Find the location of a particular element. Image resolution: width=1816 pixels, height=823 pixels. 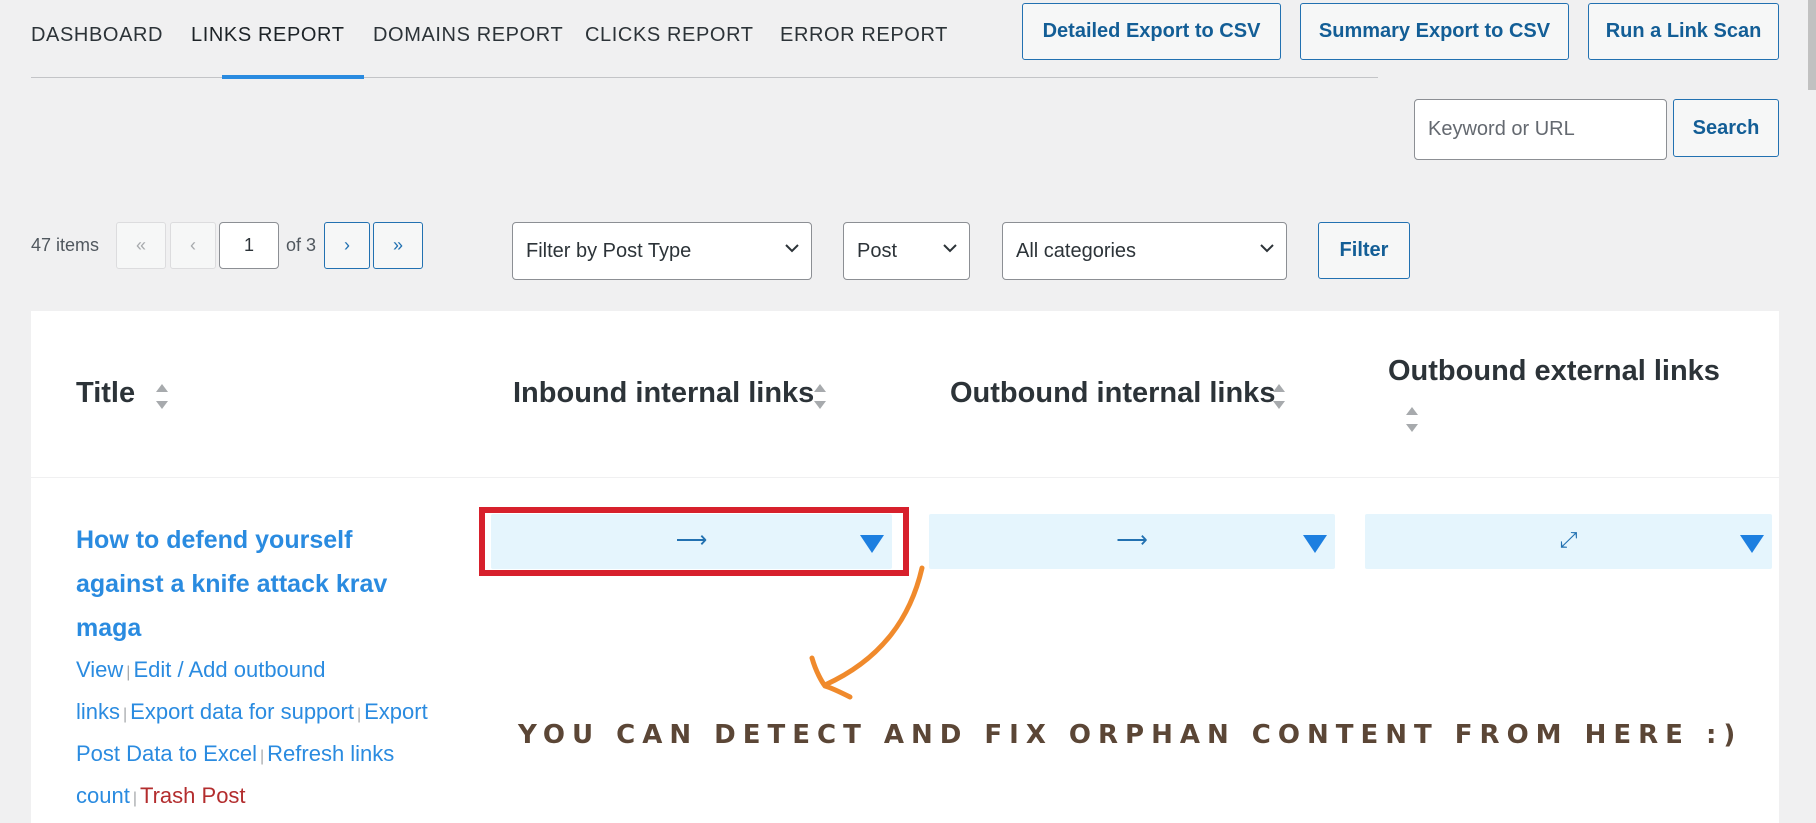

current-page-input is located at coordinates (249, 245).